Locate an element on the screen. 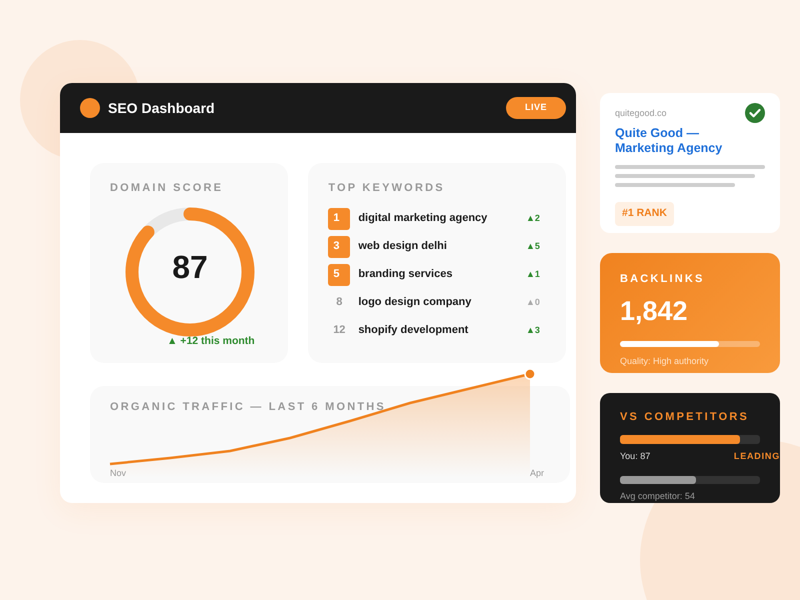 The height and width of the screenshot is (600, 800). section-label: DOMAIN SCORE is located at coordinates (167, 188).